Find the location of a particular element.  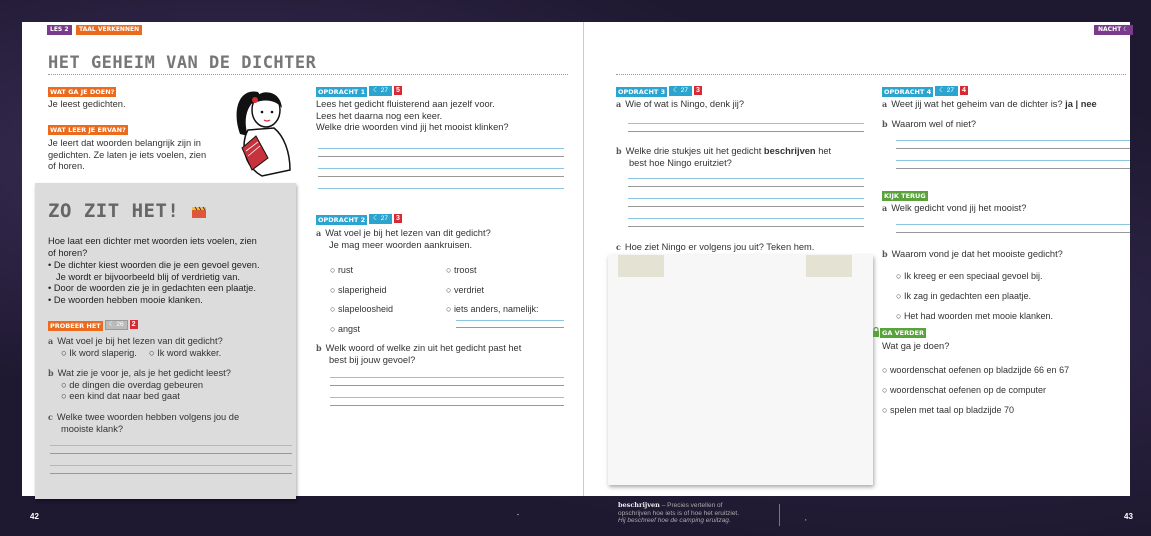

moon-icon: ☾ 26 is located at coordinates (116, 325).